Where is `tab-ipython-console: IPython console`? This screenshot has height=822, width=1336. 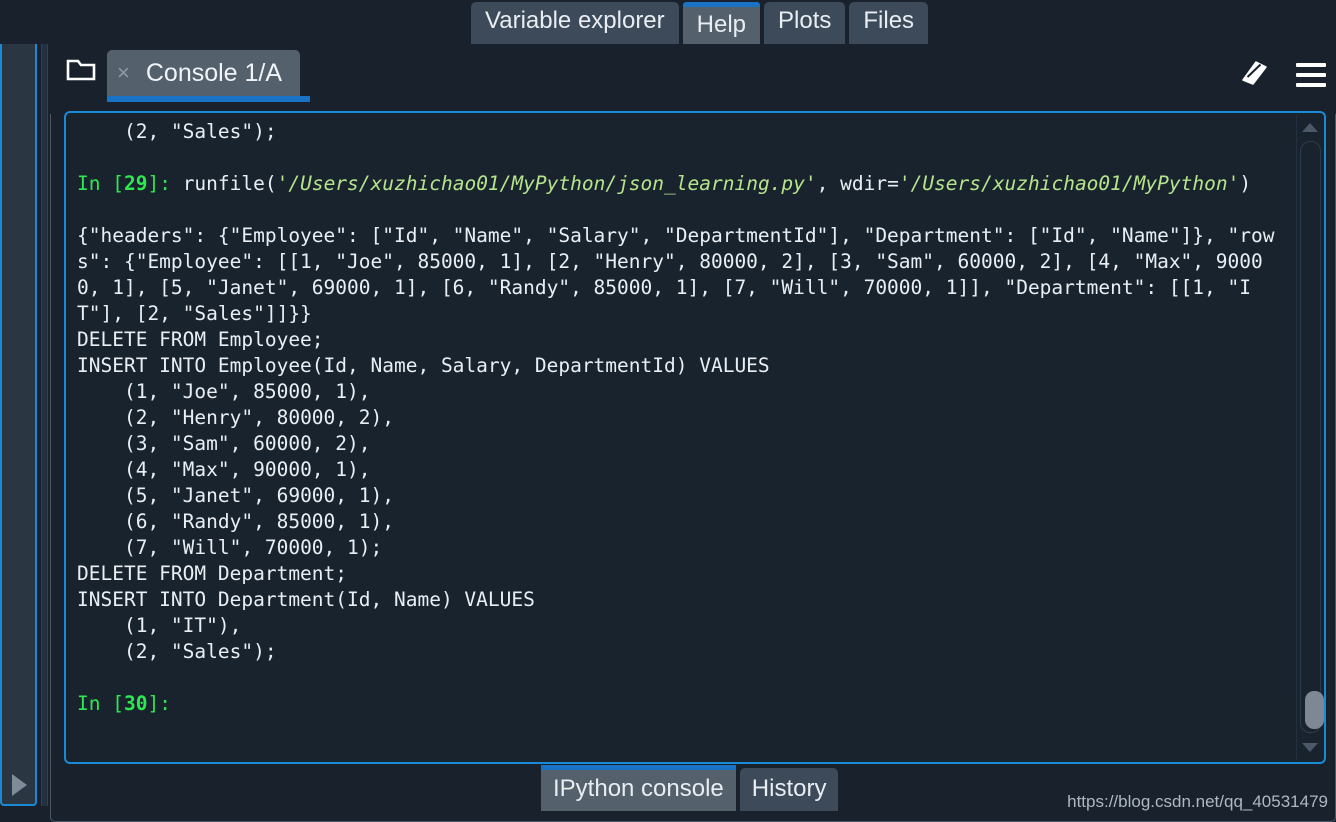
tab-ipython-console: IPython console is located at coordinates (638, 788).